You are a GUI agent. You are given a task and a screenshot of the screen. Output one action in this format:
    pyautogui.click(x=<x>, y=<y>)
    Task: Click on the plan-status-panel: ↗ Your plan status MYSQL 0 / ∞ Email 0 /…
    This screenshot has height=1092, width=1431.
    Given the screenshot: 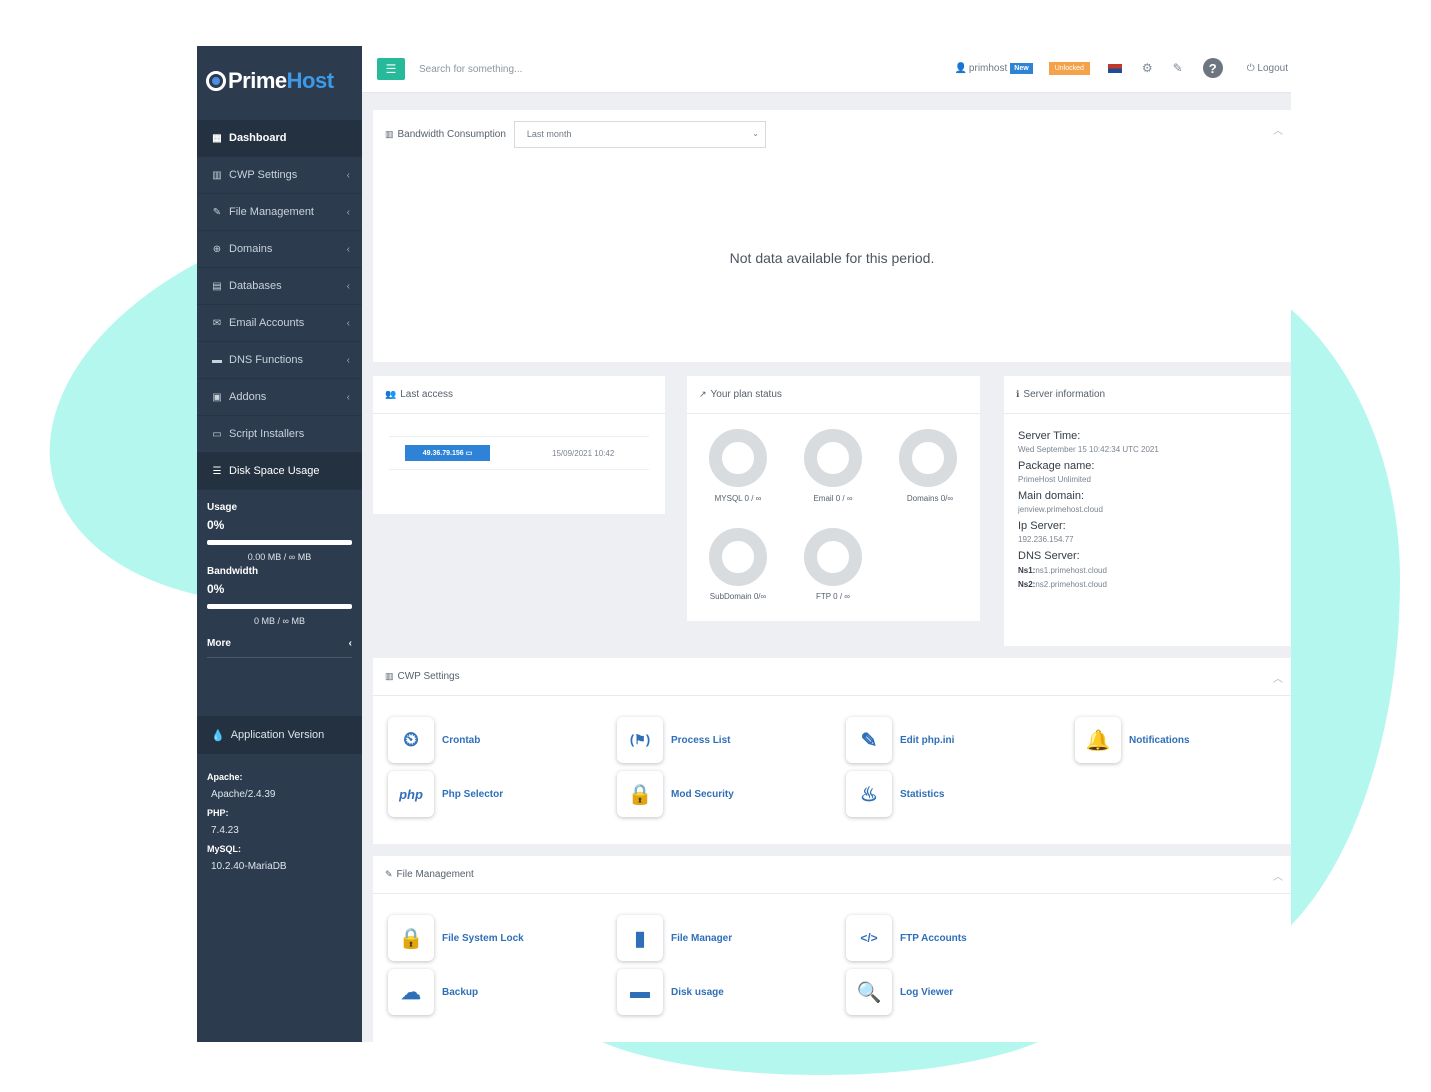 What is the action you would take?
    pyautogui.click(x=833, y=498)
    